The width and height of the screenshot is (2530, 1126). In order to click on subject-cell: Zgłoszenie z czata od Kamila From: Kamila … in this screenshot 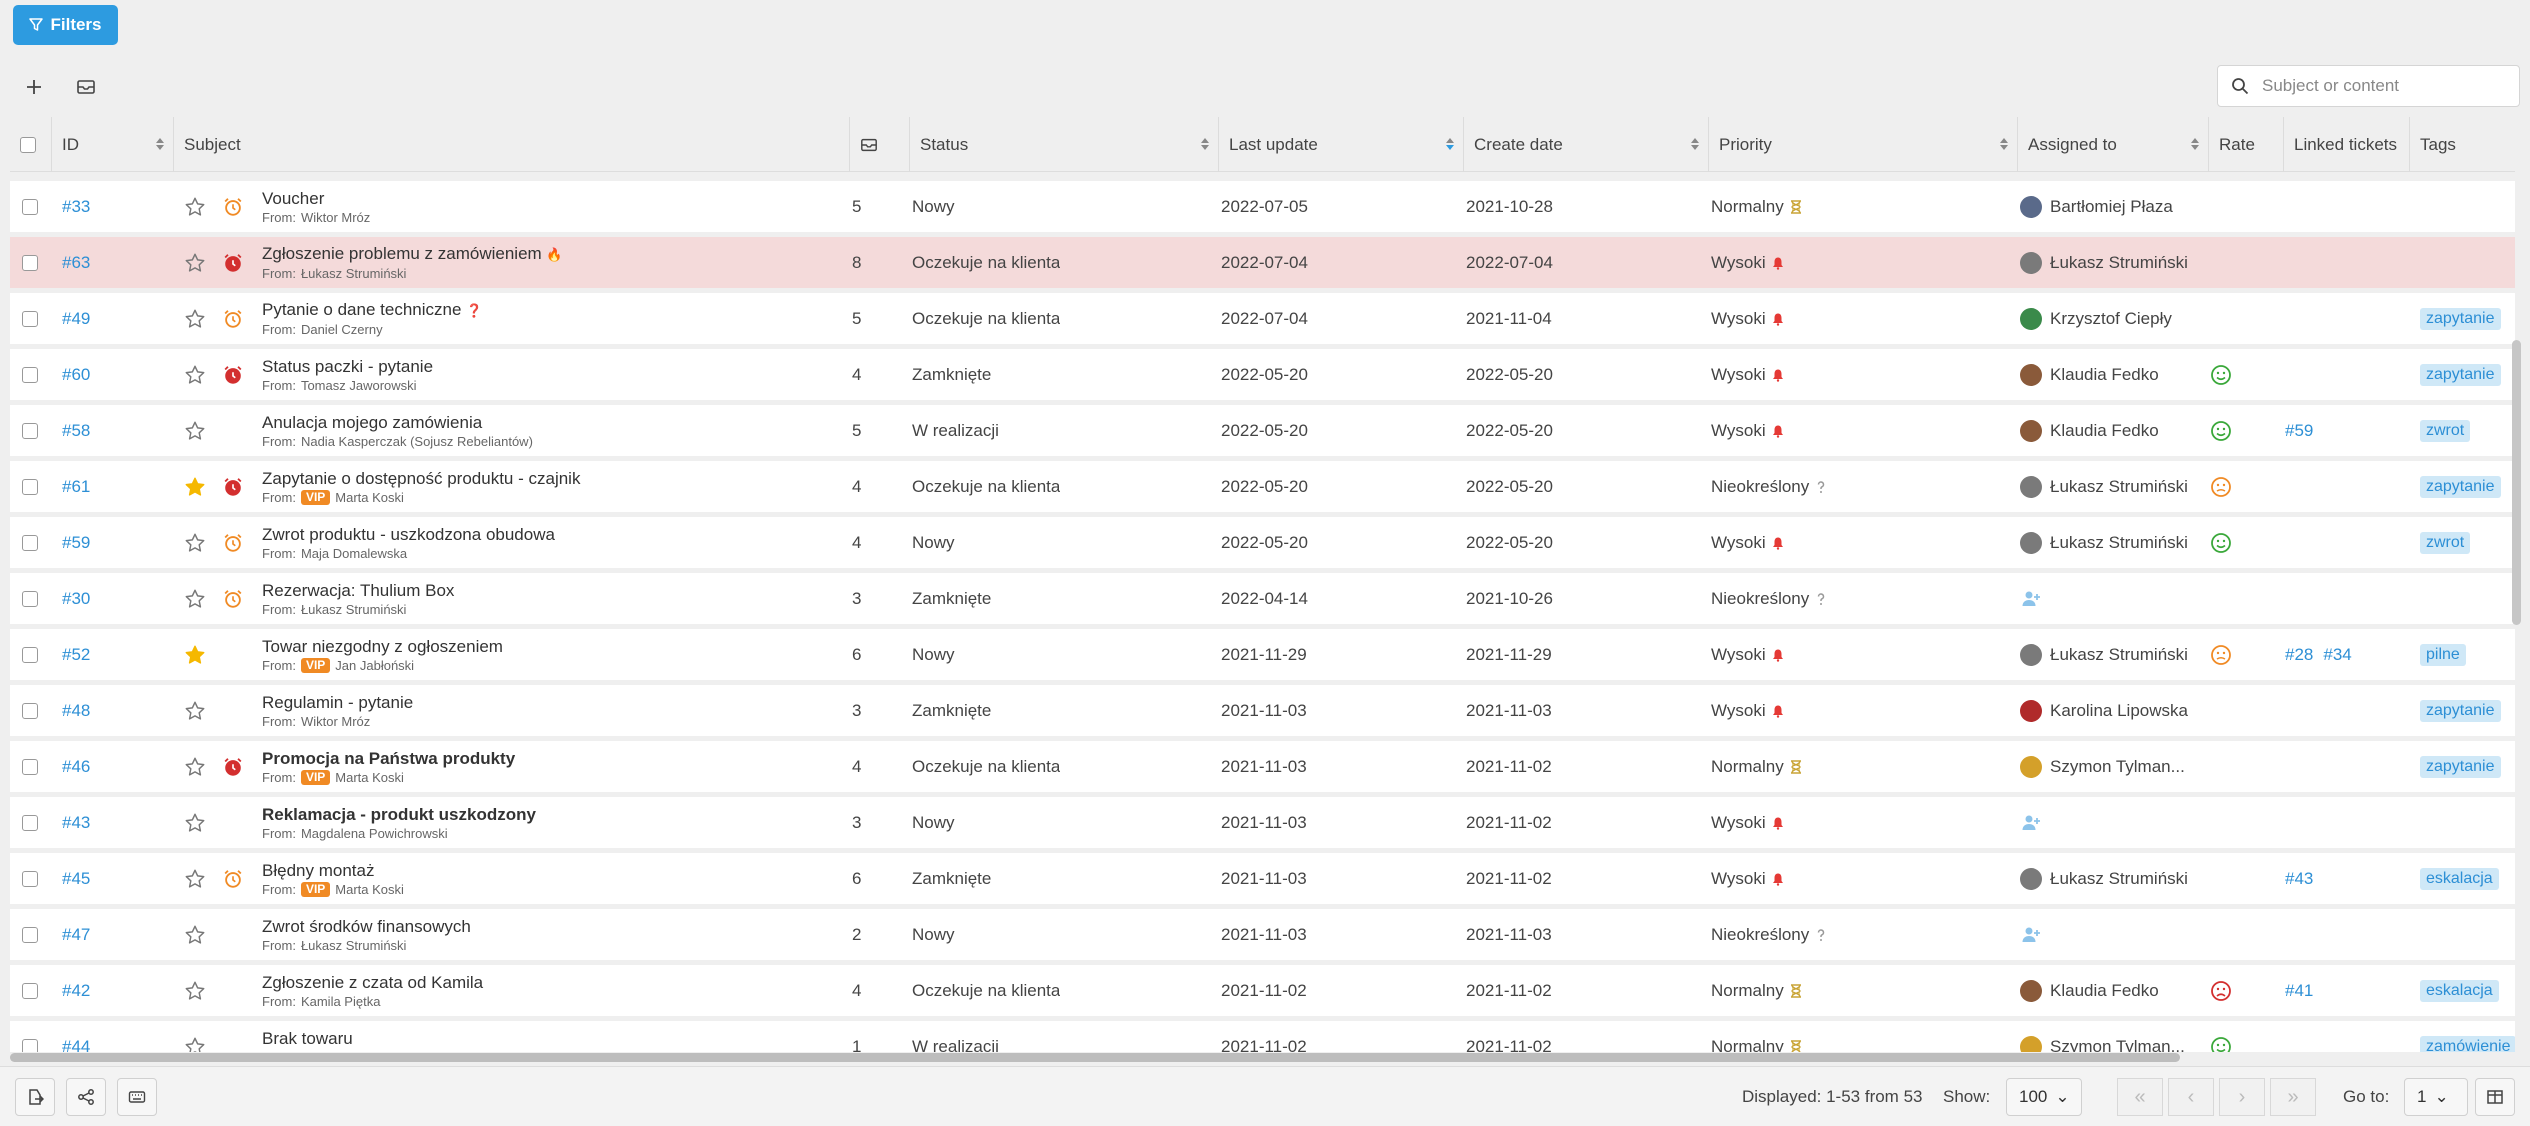, I will do `click(552, 990)`.